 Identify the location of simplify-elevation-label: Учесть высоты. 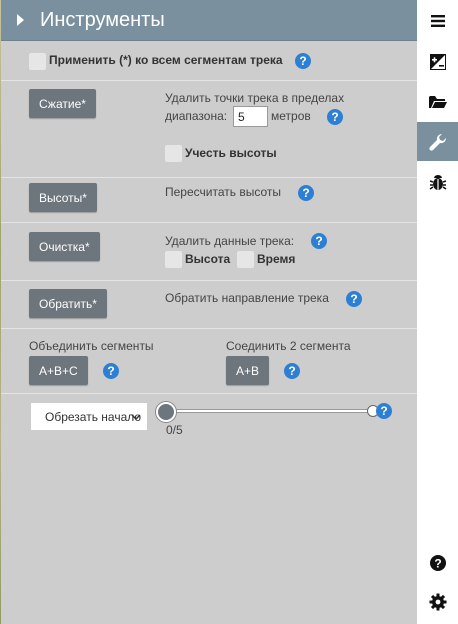
(231, 153).